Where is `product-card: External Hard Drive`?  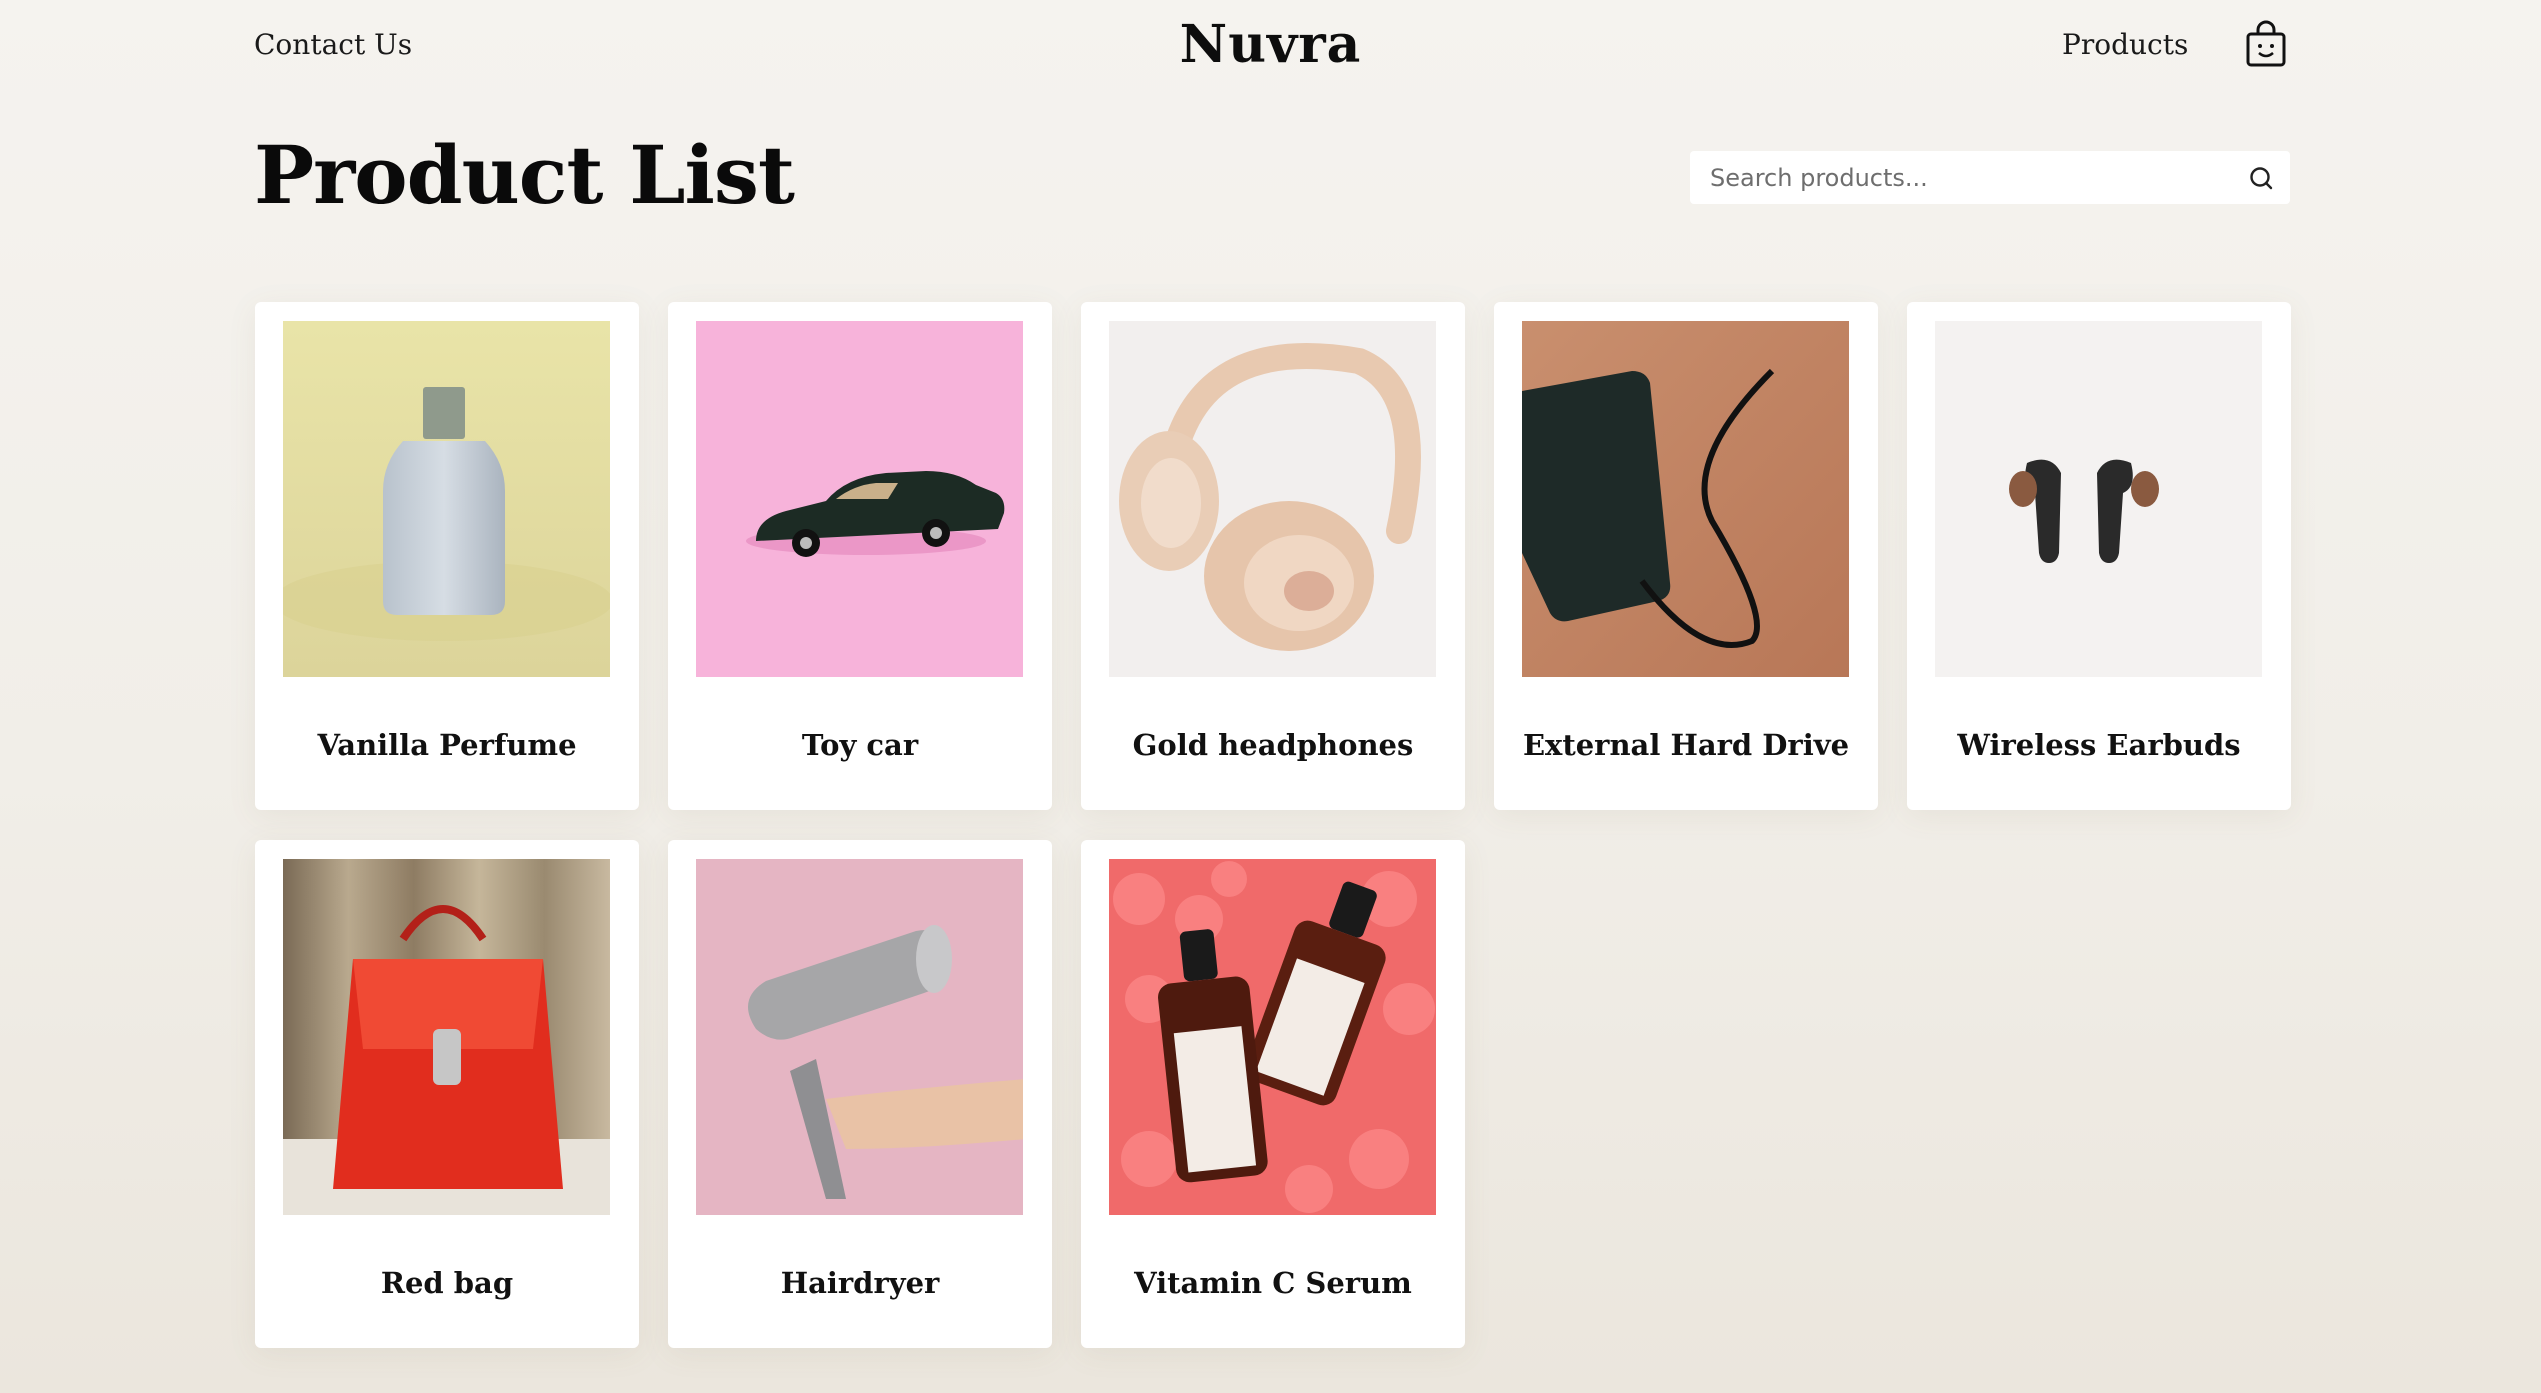
product-card: External Hard Drive is located at coordinates (1686, 556).